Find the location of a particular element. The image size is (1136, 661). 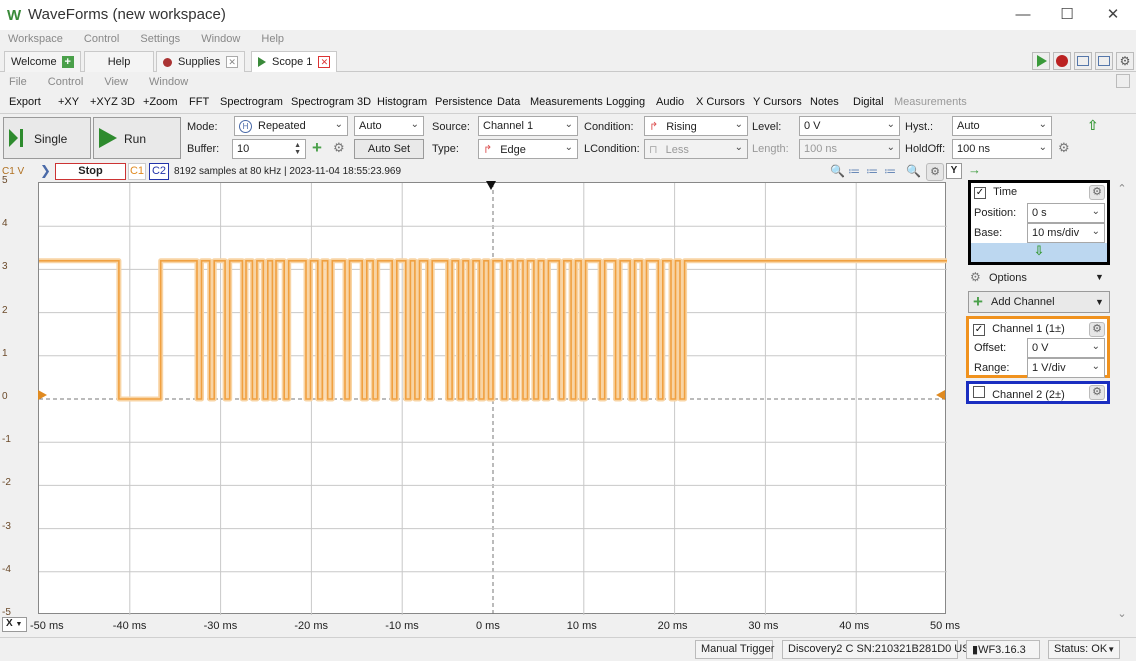

tile-button is located at coordinates (1104, 61).